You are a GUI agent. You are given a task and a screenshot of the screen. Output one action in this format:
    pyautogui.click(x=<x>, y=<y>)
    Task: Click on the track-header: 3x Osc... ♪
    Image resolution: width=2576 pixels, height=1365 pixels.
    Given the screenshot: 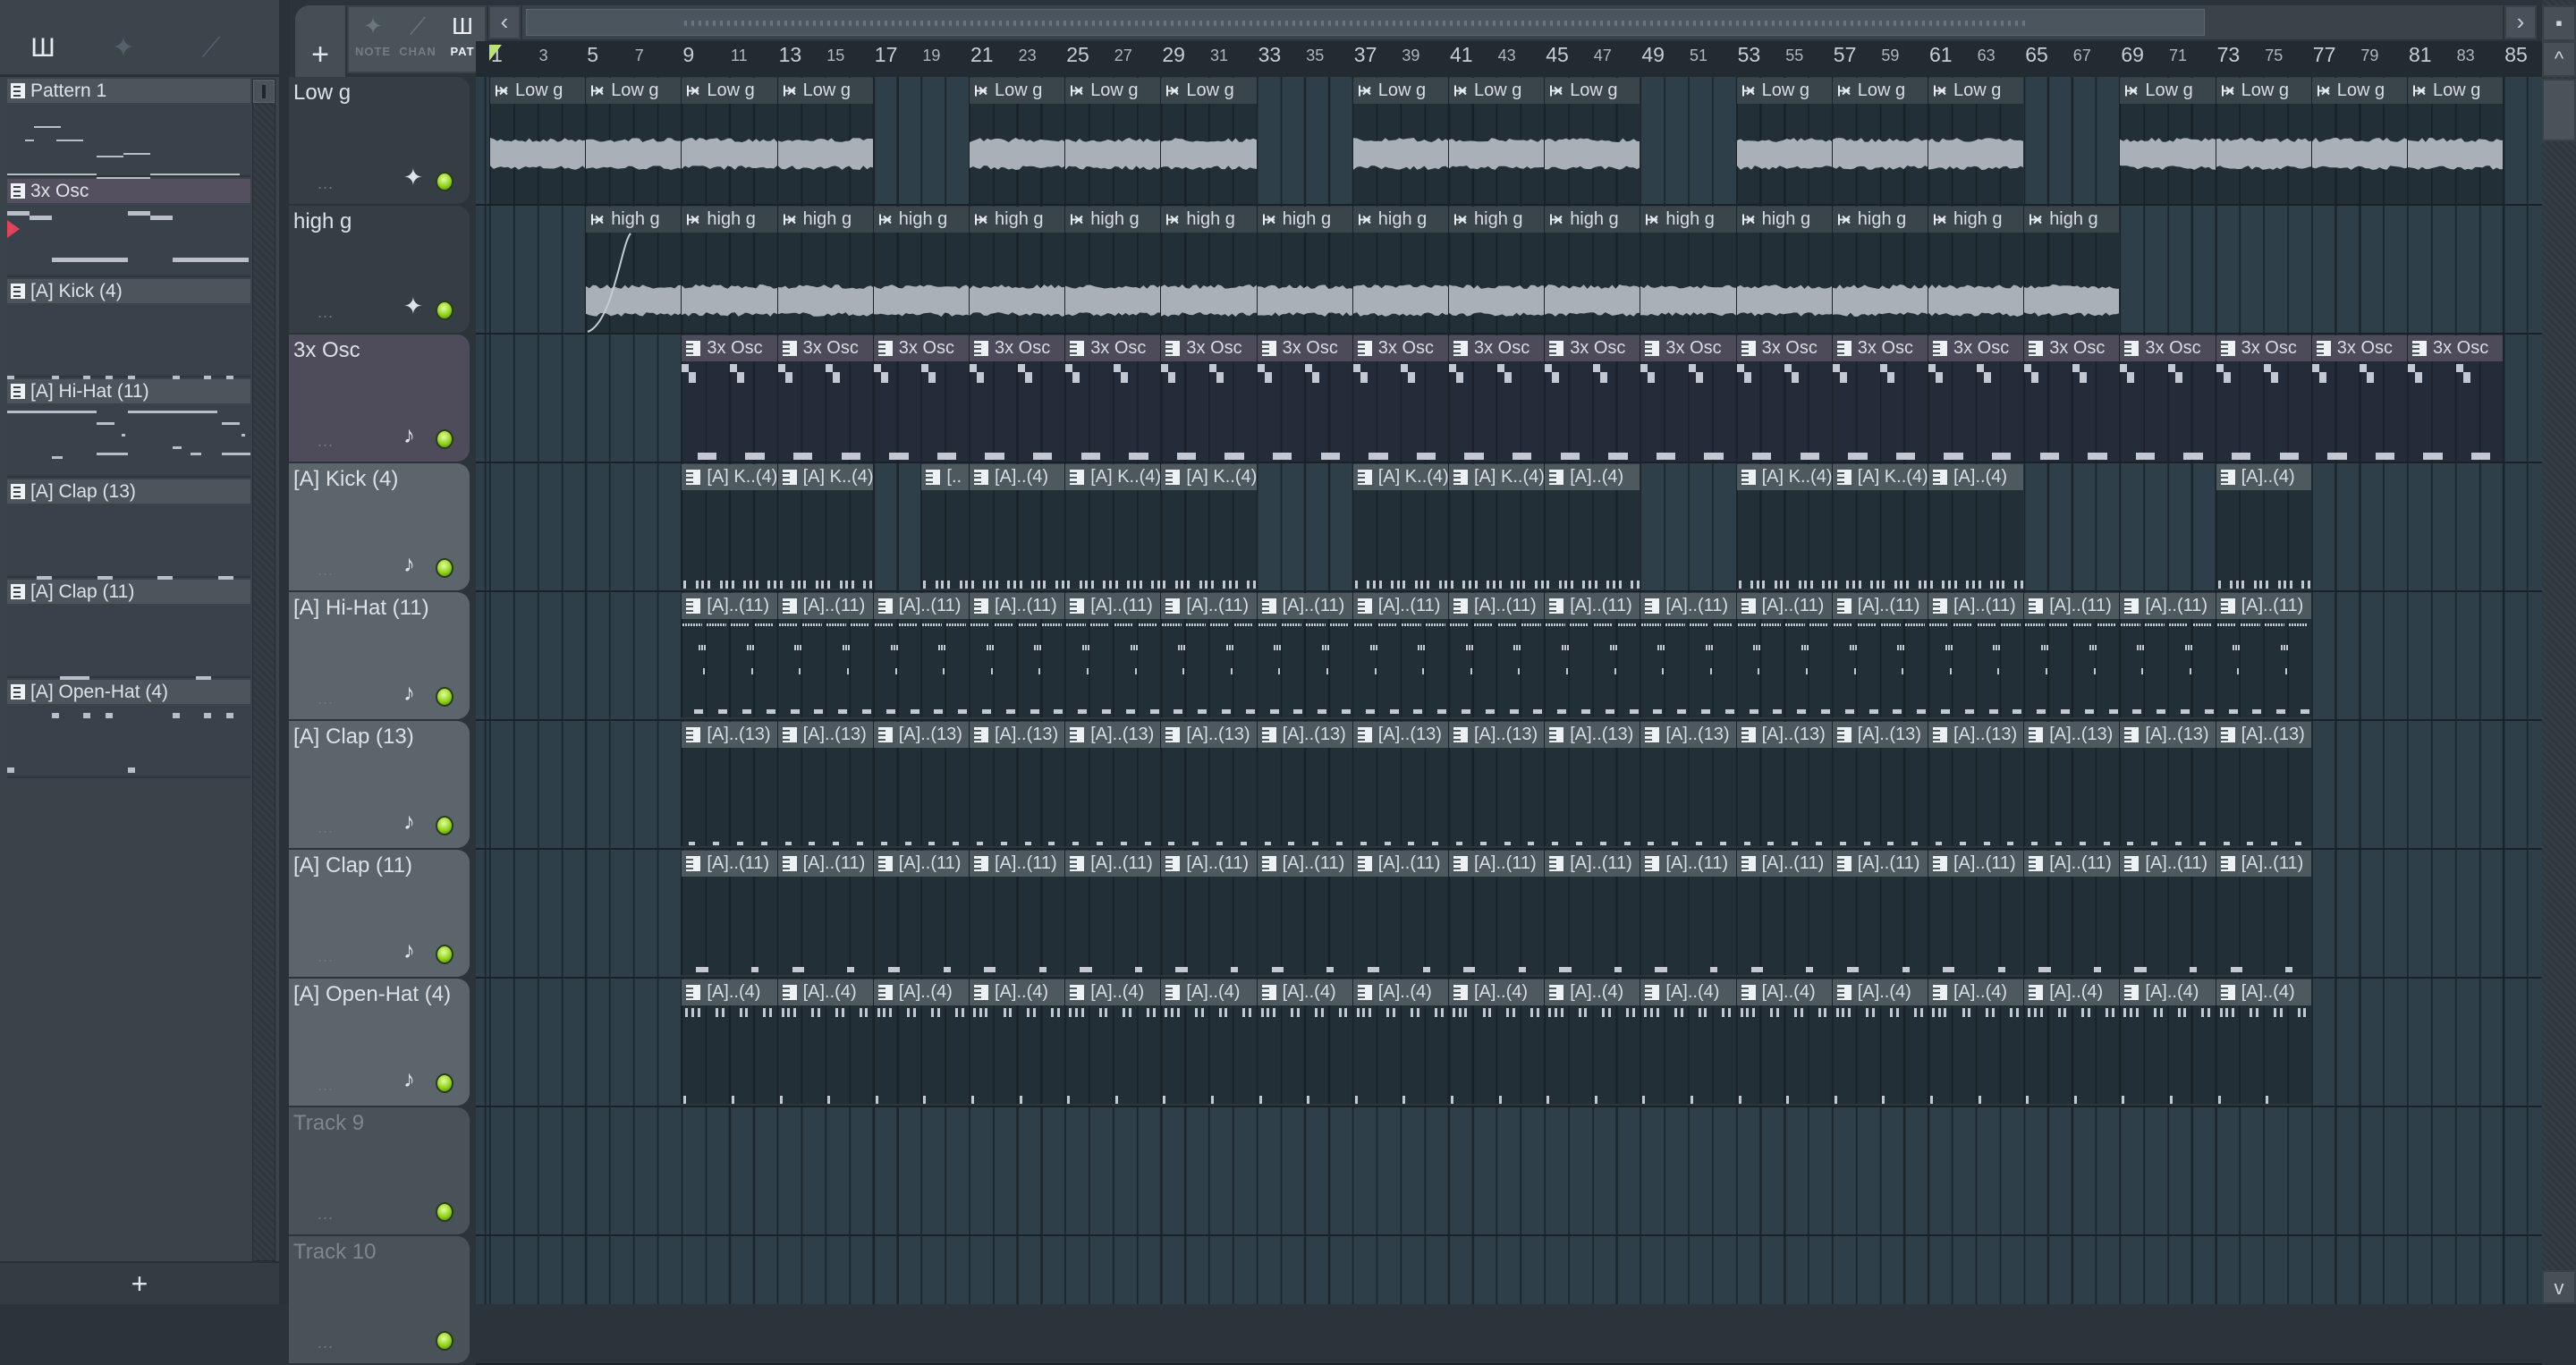 What is the action you would take?
    pyautogui.click(x=379, y=398)
    